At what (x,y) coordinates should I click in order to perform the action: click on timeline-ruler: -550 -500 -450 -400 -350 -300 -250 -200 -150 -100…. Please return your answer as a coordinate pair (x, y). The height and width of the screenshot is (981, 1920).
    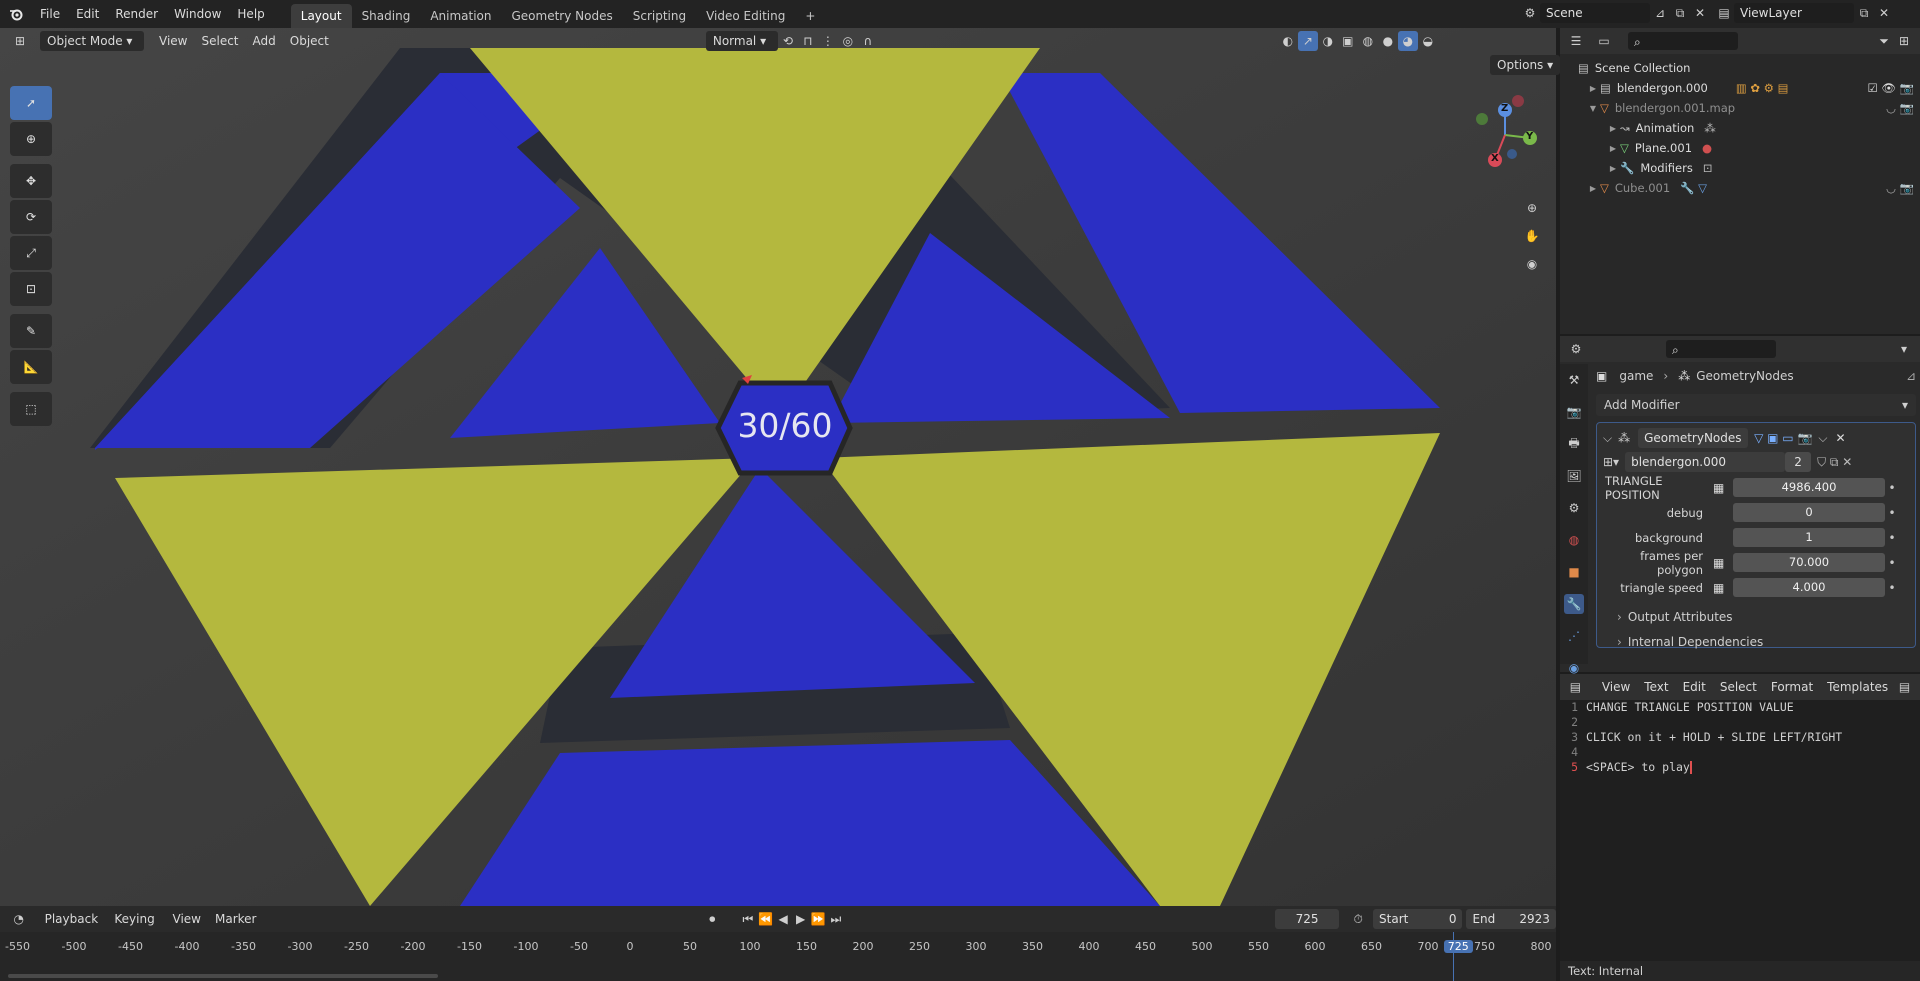
    Looking at the image, I should click on (778, 956).